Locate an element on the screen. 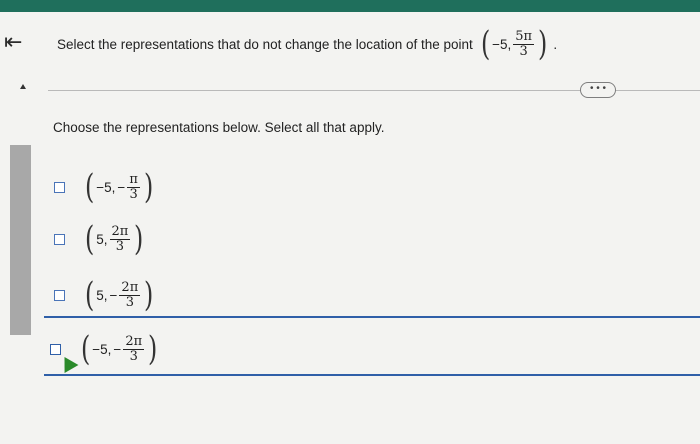 This screenshot has height=444, width=700. option-2-math: ( 5, 2π 3 ) is located at coordinates (114, 239).